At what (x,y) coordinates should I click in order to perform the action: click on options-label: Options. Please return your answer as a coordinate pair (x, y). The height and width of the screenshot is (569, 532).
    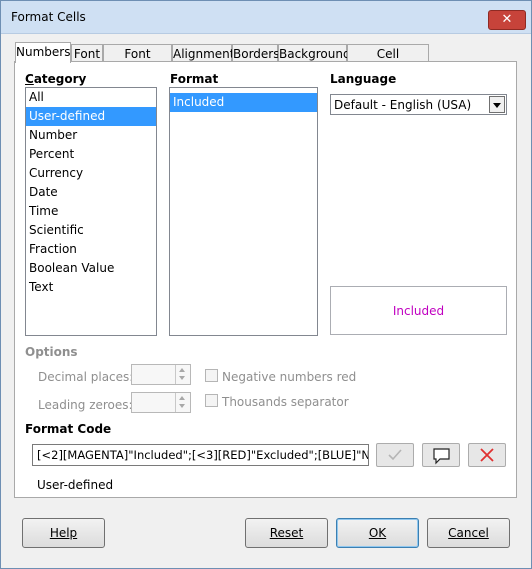
    Looking at the image, I should click on (51, 352).